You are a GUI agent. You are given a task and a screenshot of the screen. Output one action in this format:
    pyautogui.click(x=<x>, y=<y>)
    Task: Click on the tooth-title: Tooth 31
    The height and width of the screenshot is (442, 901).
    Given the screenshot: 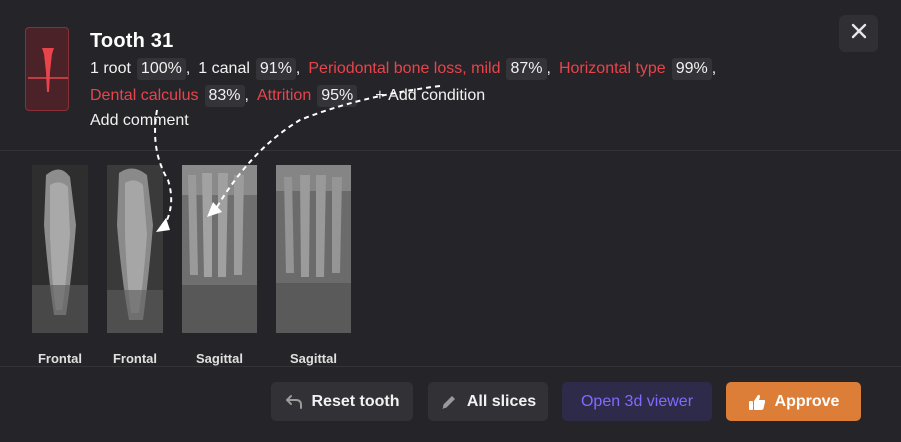 What is the action you would take?
    pyautogui.click(x=132, y=41)
    